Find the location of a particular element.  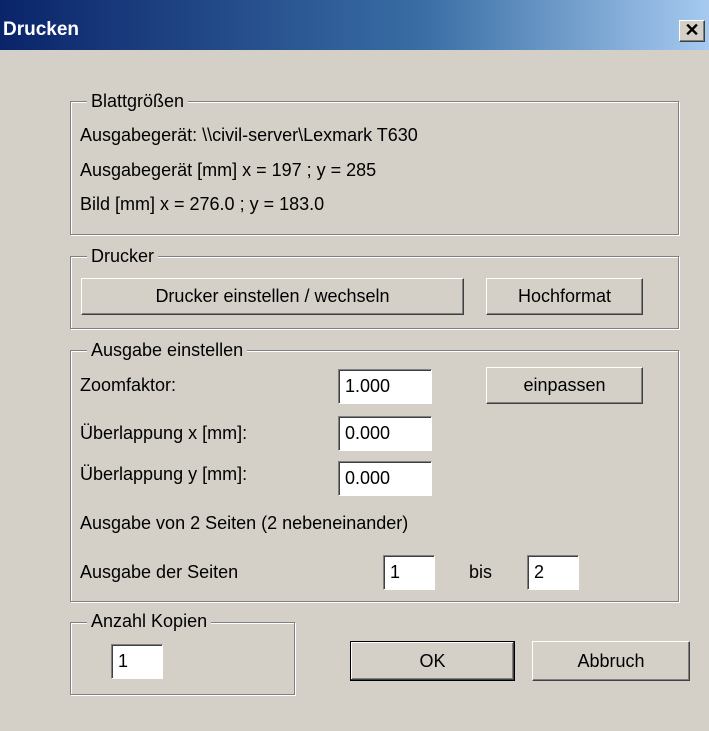

zoom-input is located at coordinates (385, 386).